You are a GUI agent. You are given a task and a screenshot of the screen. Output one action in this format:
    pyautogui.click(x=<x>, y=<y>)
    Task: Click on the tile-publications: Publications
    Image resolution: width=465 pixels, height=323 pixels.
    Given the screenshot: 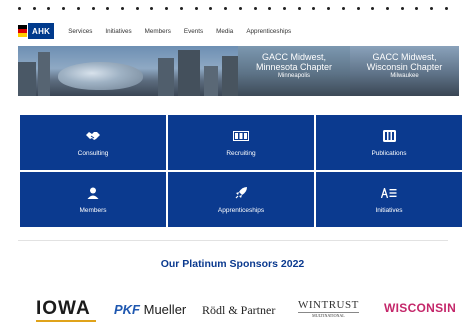 What is the action you would take?
    pyautogui.click(x=389, y=142)
    